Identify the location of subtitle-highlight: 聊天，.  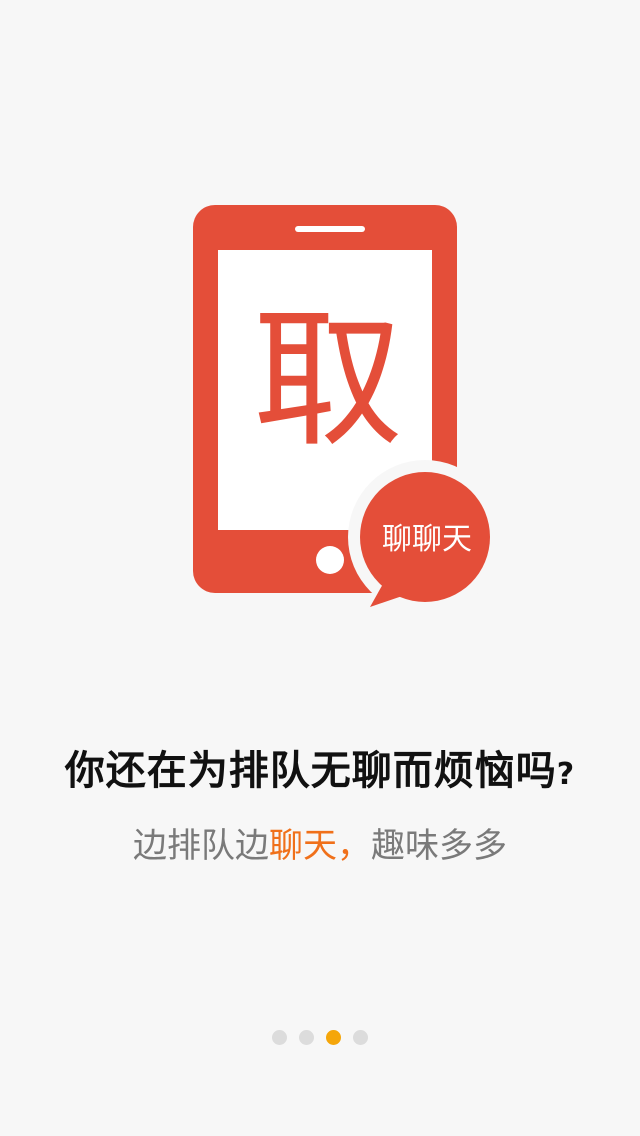
(320, 846).